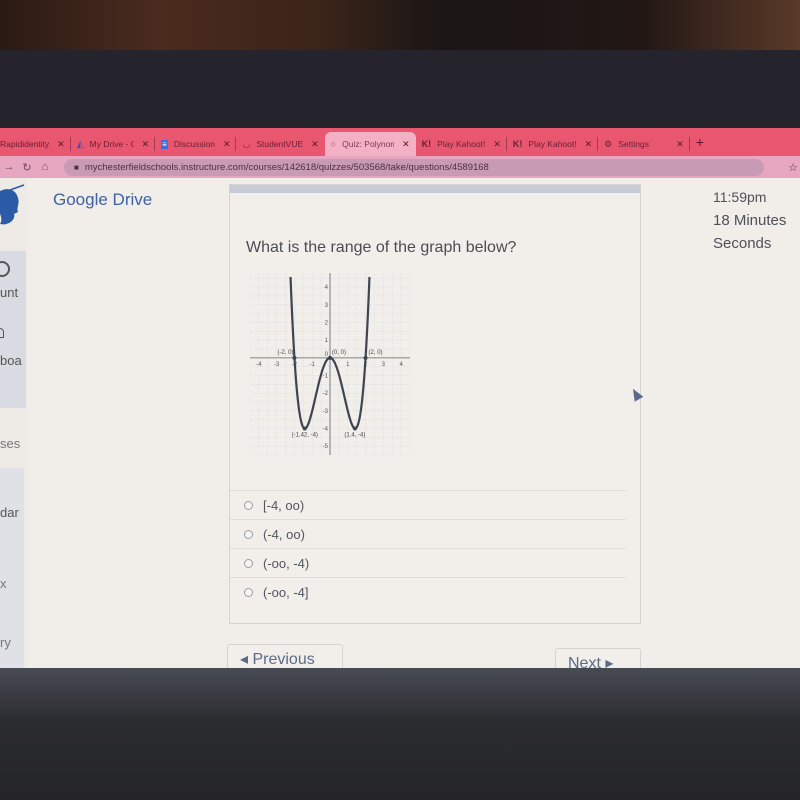 The height and width of the screenshot is (800, 800). What do you see at coordinates (742, 243) in the screenshot?
I see `seconds-remaining: Seconds` at bounding box center [742, 243].